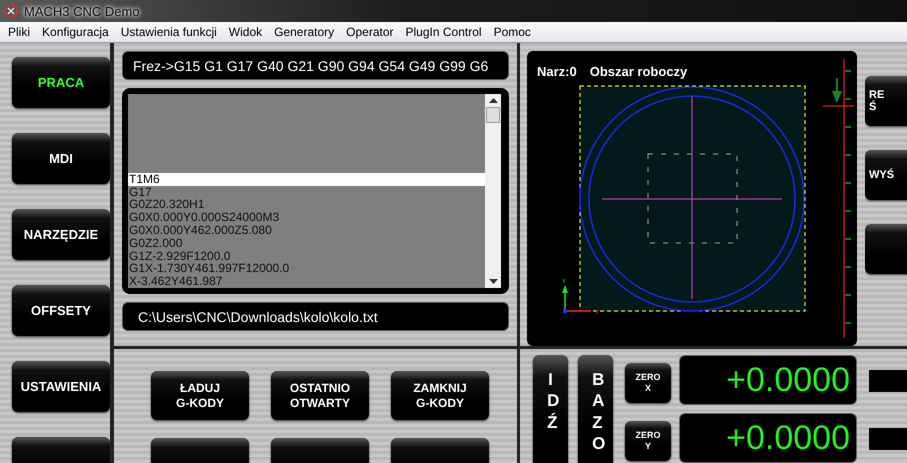  I want to click on menu-item: PlugIn Control, so click(444, 32).